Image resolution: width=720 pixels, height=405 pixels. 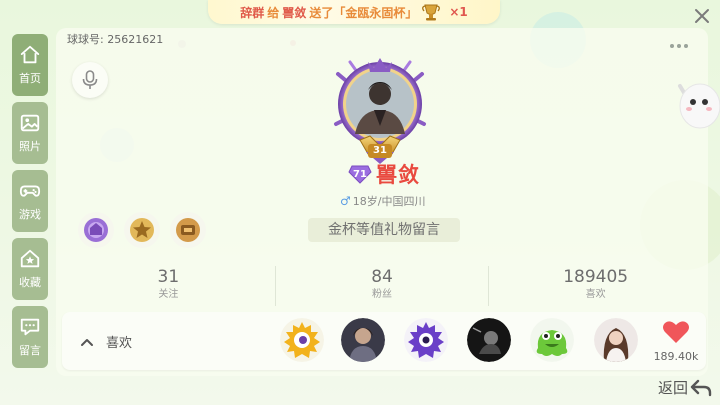 I want to click on close-icon, so click(x=702, y=16).